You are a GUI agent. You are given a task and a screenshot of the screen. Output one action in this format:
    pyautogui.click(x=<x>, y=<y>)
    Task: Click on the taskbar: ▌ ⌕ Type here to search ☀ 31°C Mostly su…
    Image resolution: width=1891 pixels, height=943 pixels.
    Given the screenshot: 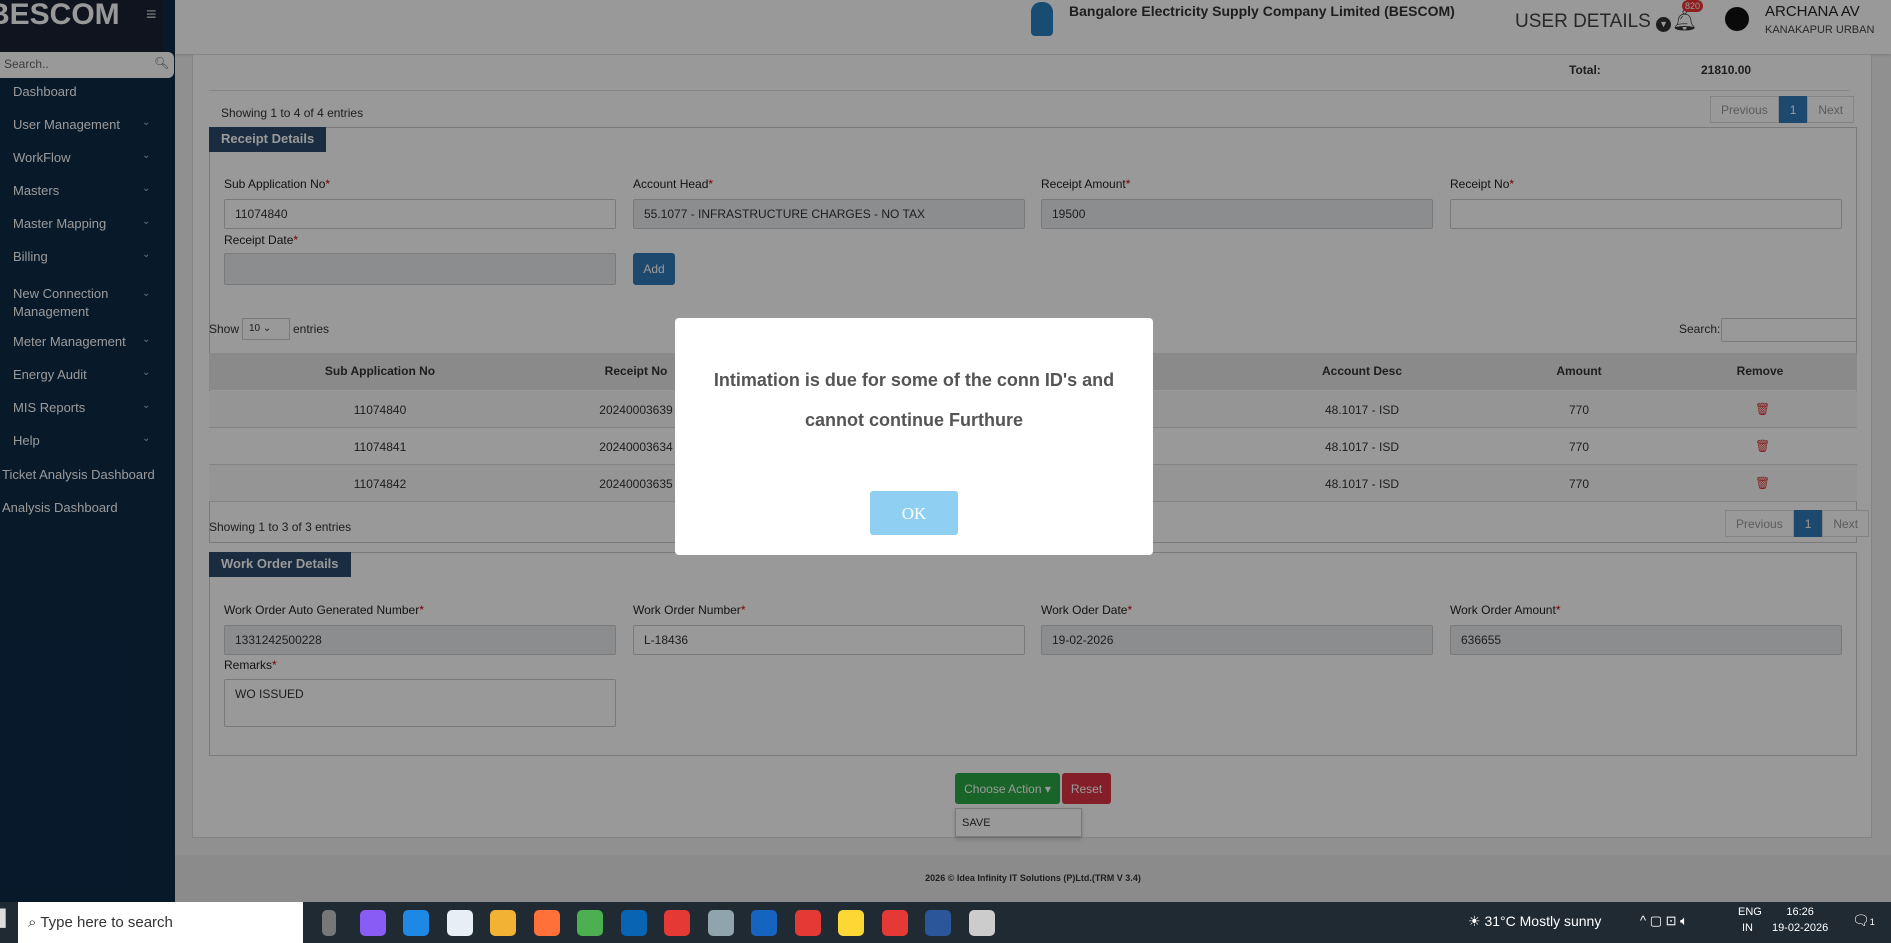 What is the action you would take?
    pyautogui.click(x=945, y=922)
    